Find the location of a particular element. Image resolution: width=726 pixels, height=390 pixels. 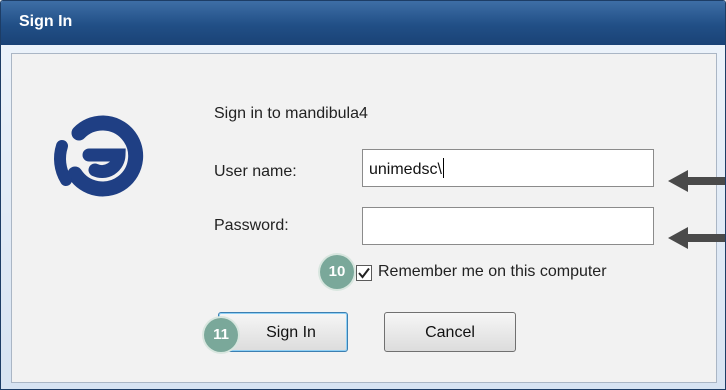

title-bar: Sign In is located at coordinates (363, 23).